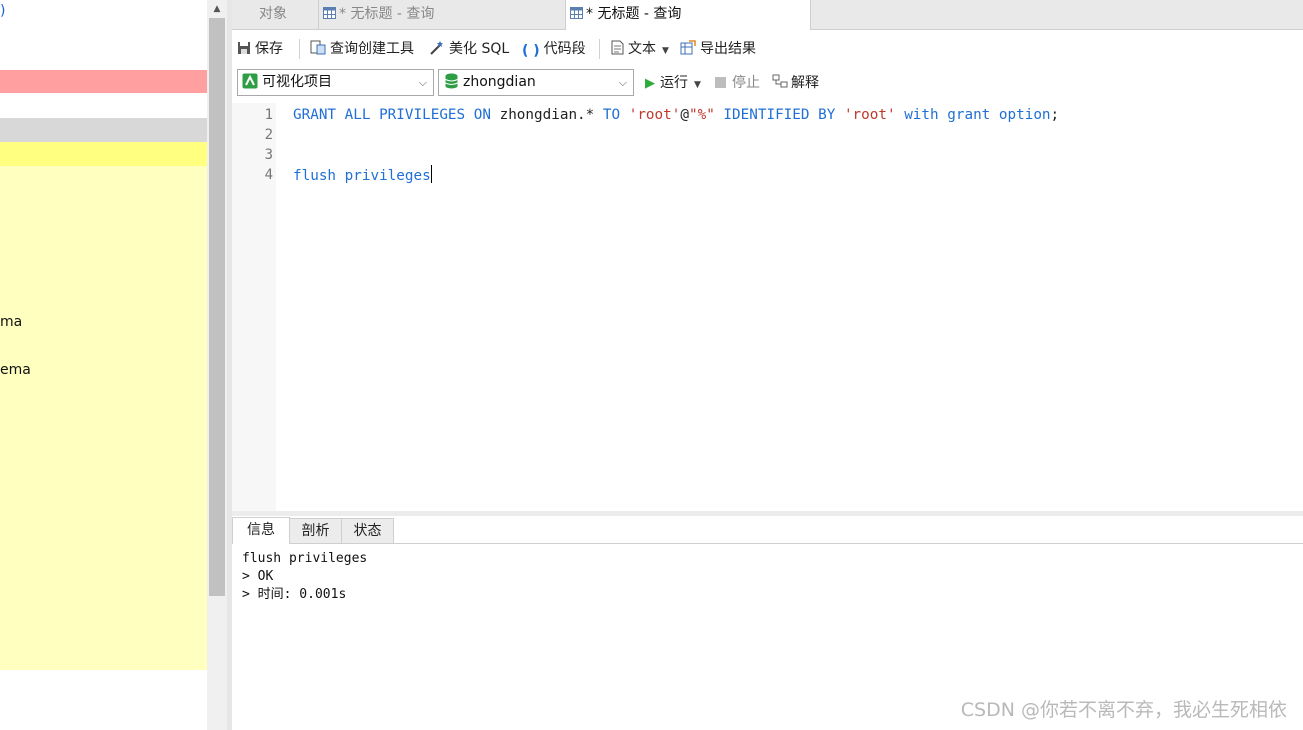  What do you see at coordinates (268, 175) in the screenshot?
I see `line-number: 4` at bounding box center [268, 175].